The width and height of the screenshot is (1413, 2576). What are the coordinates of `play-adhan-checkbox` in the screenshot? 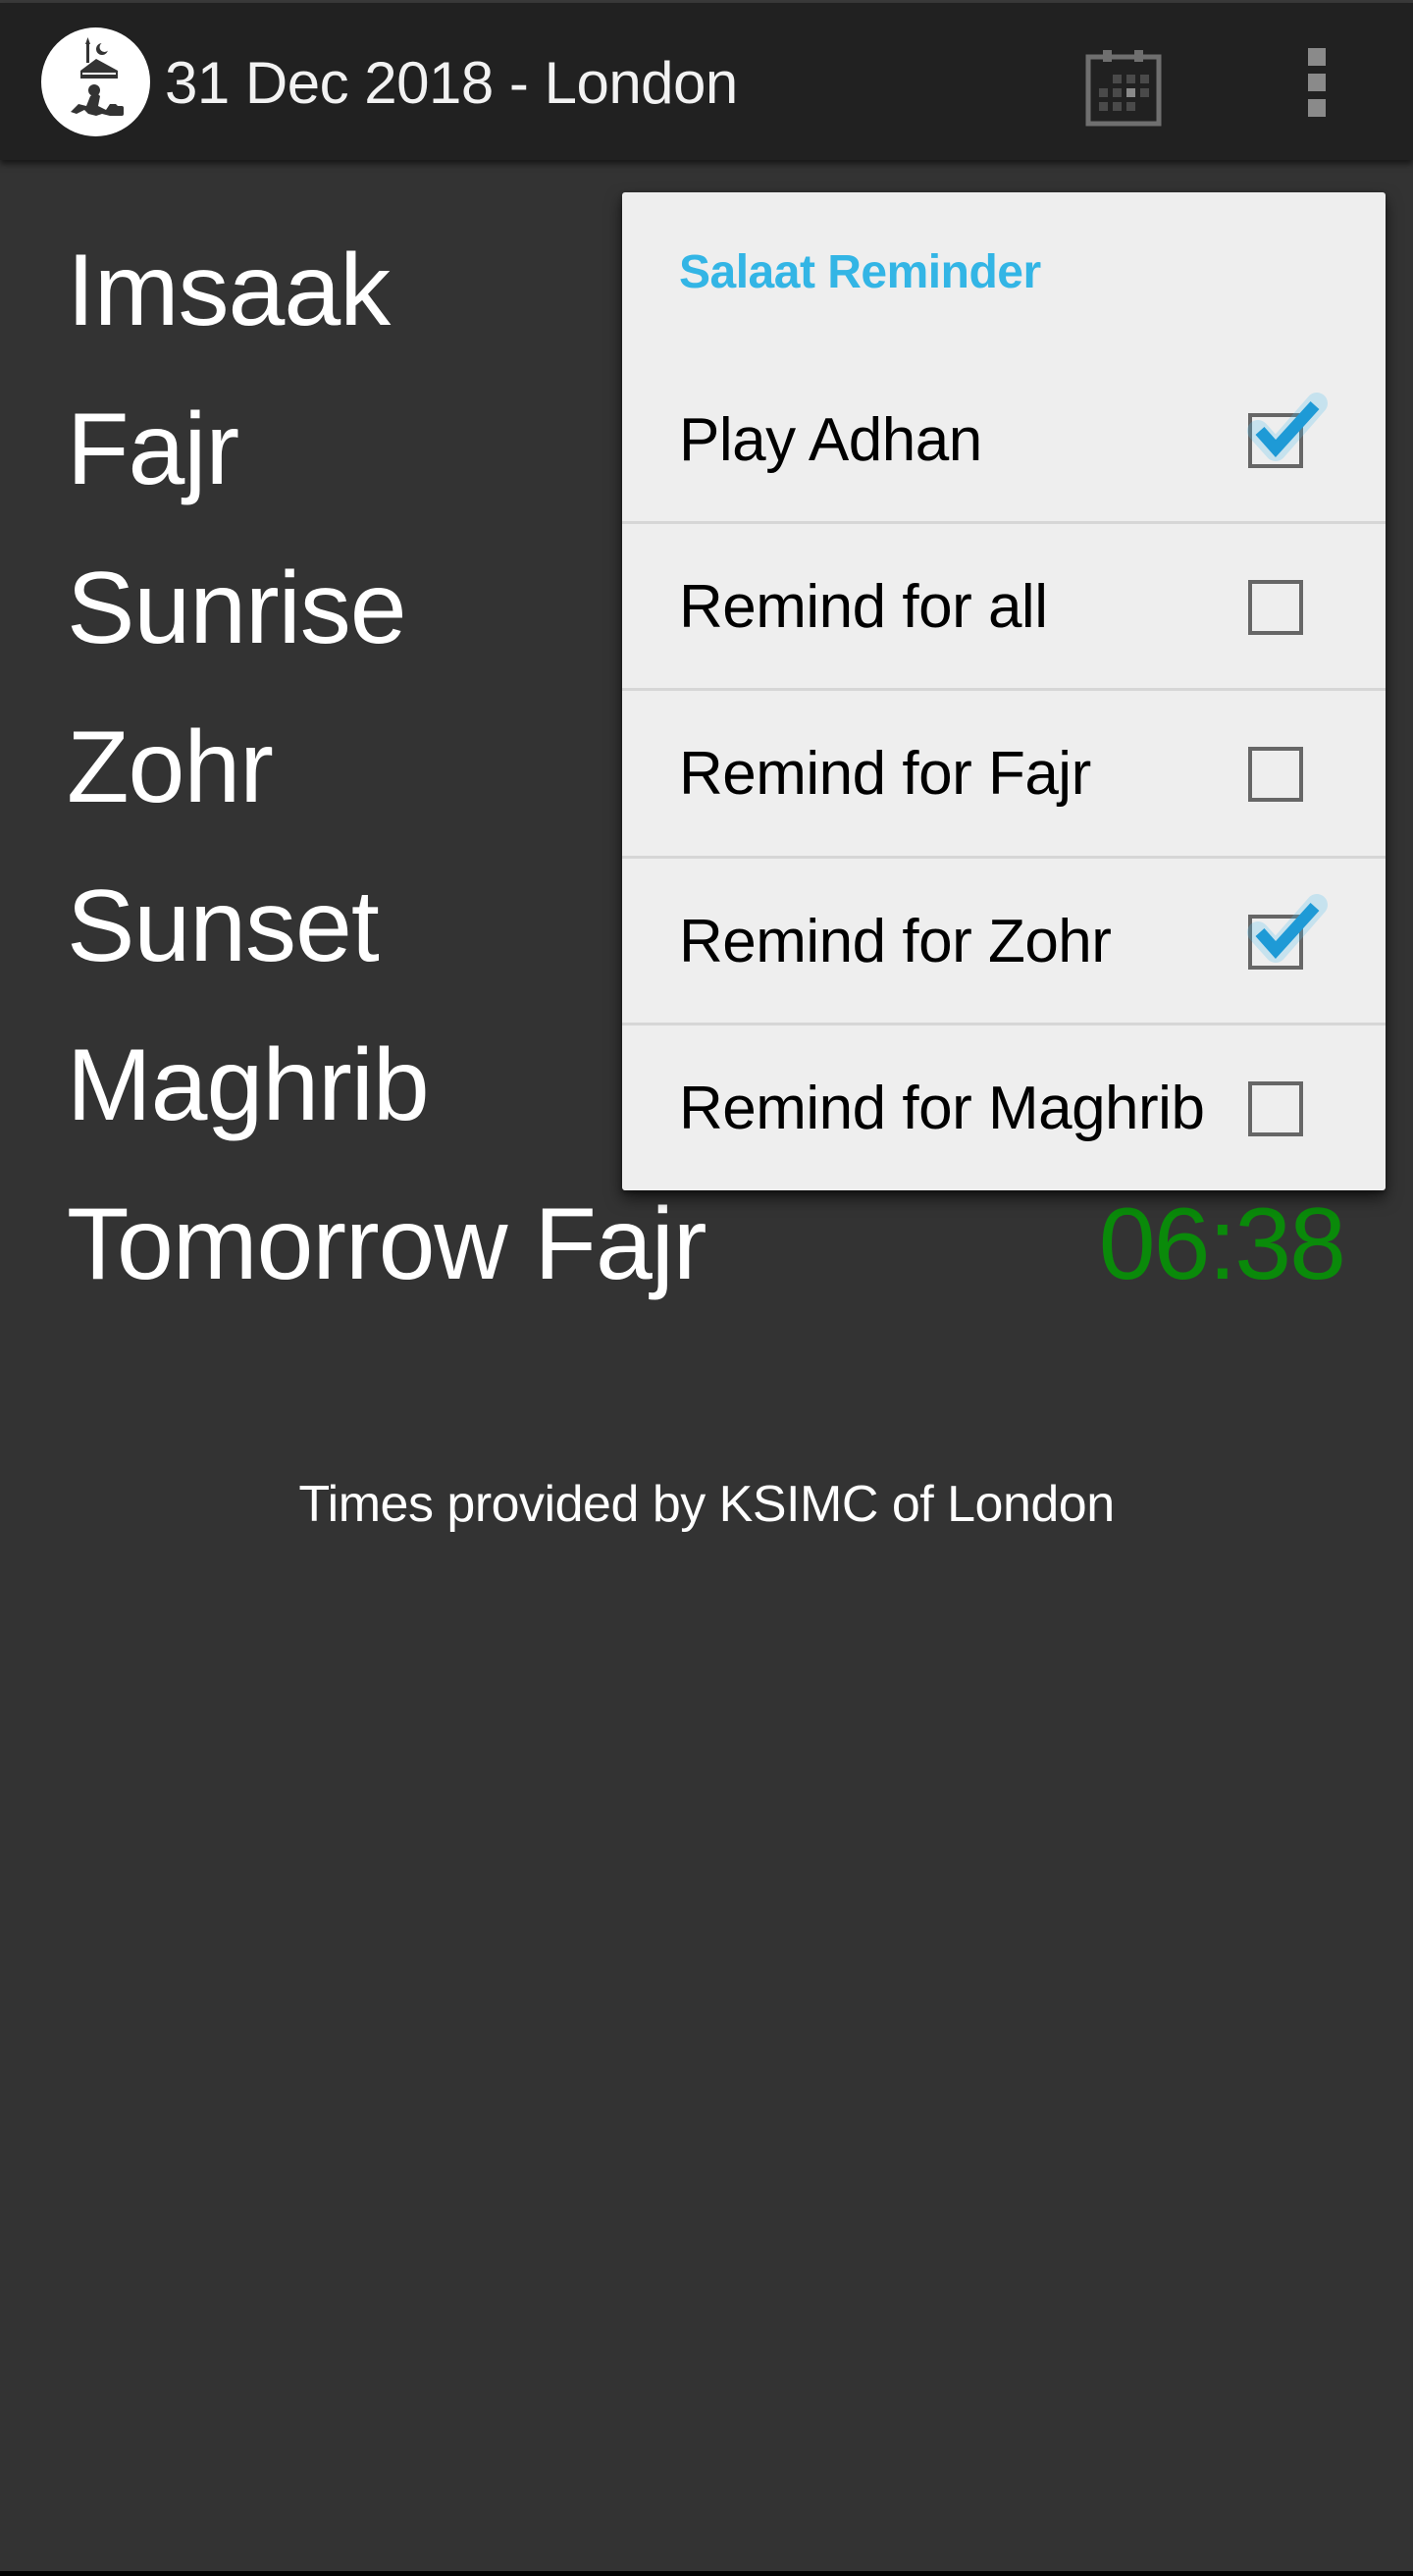 It's located at (1287, 430).